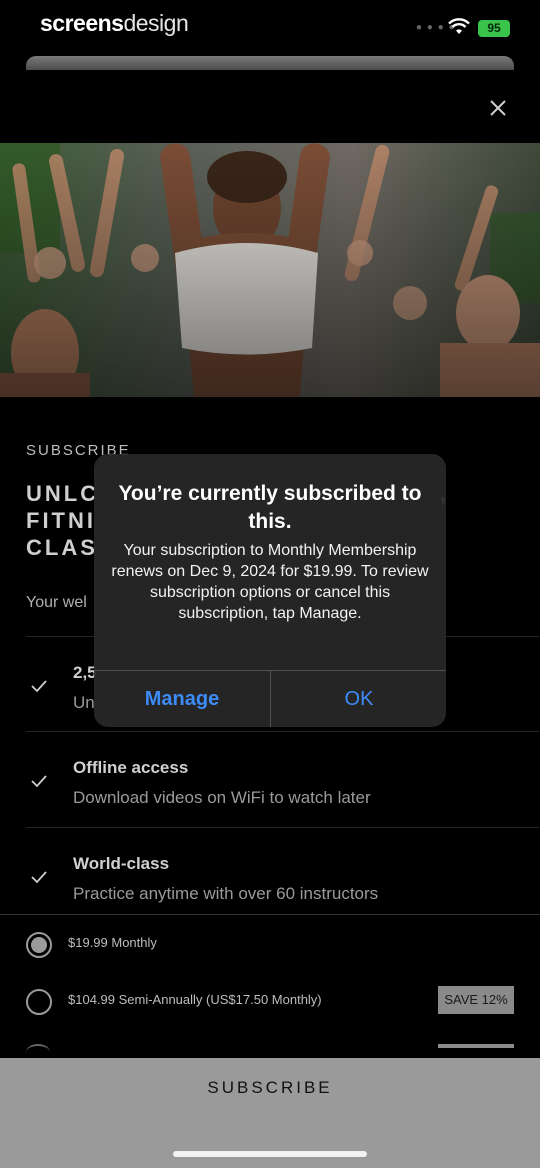 This screenshot has height=1168, width=540. Describe the element at coordinates (82, 23) in the screenshot. I see `brand-bold: screens` at that location.